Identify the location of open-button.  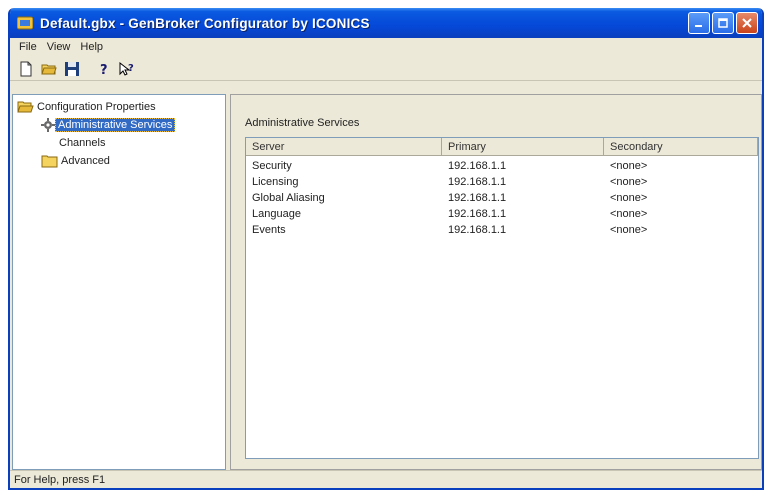
(49, 69).